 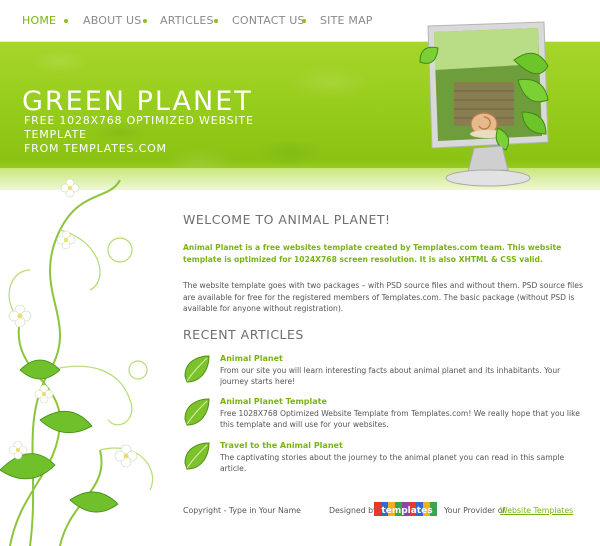 I want to click on site-title: GREEN PLANET, so click(x=137, y=101).